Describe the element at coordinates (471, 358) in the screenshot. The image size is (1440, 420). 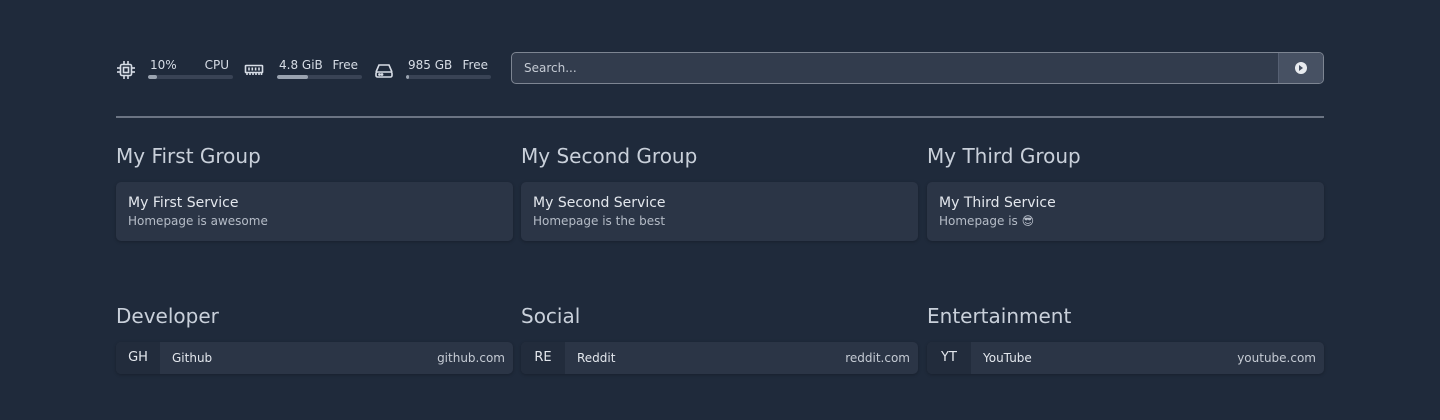
I see `bookmark-url: github.com` at that location.